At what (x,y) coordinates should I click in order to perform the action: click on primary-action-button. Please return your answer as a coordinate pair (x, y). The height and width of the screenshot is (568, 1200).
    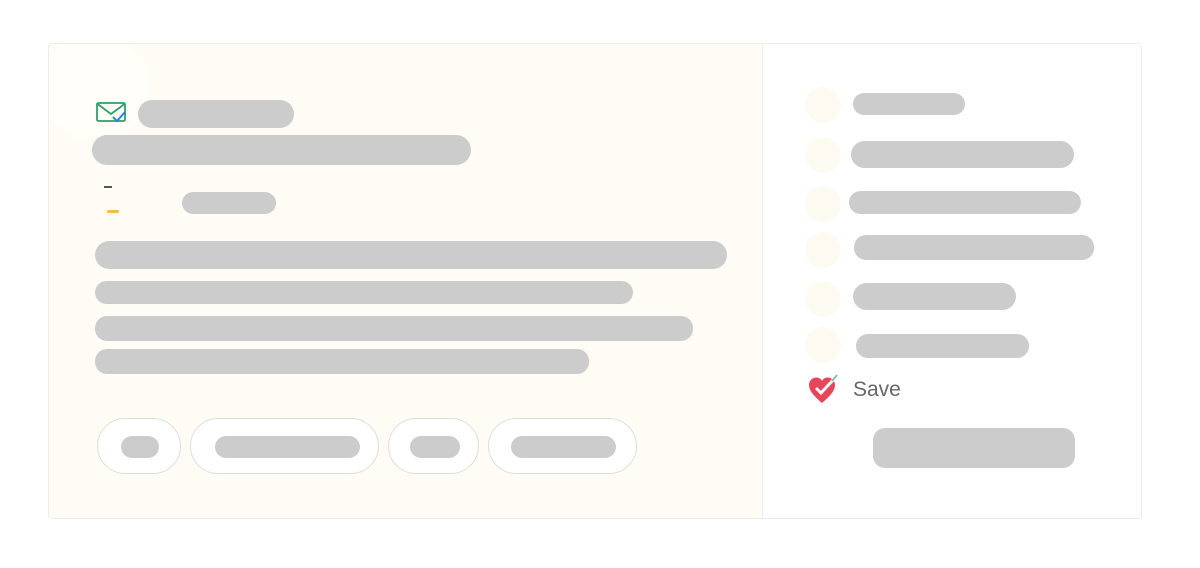
    Looking at the image, I should click on (974, 448).